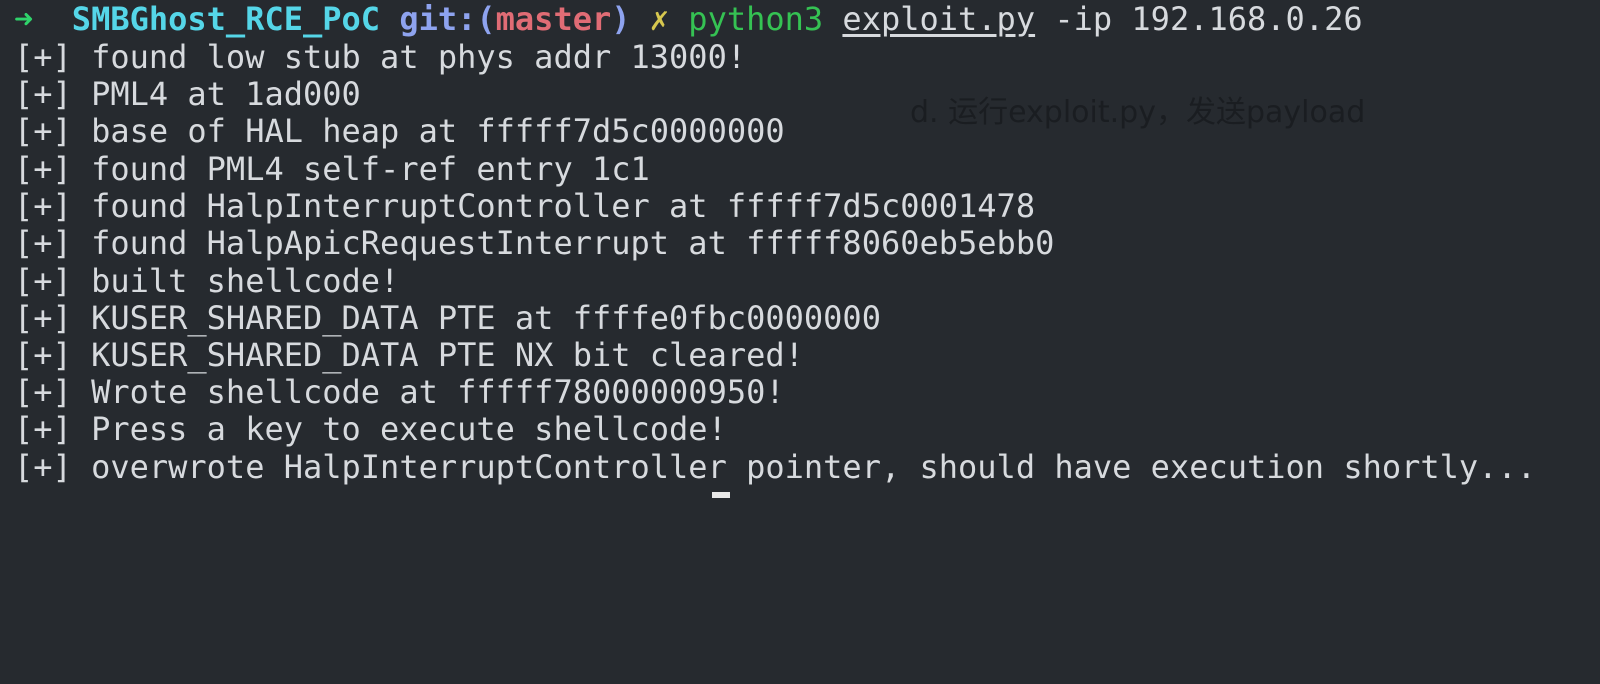  I want to click on output-line: [+] Wrote shellcode at fffff78000000950!, so click(399, 392).